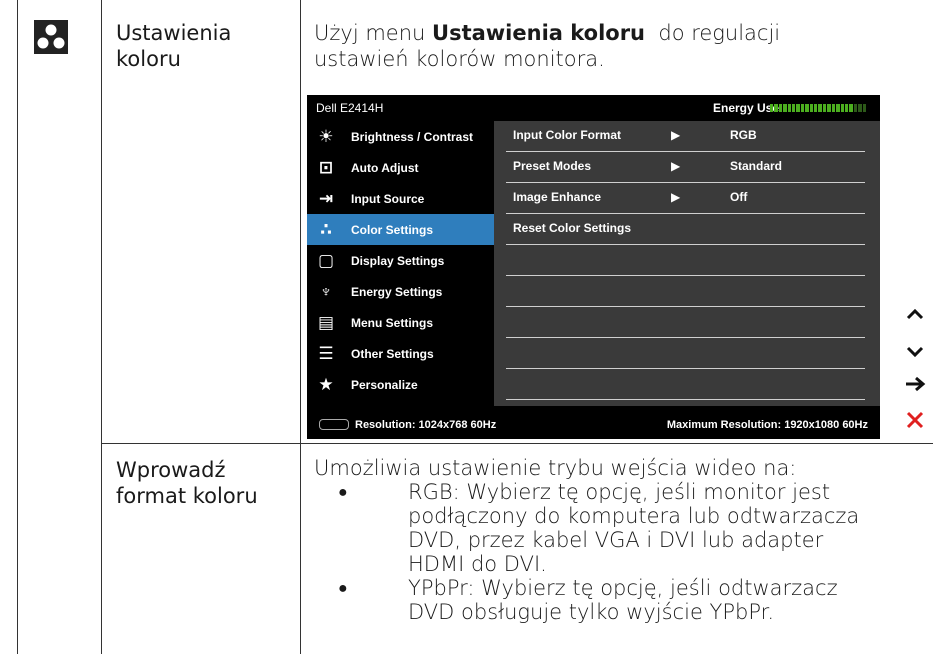 This screenshot has width=933, height=654. What do you see at coordinates (326, 167) in the screenshot?
I see `auto-adjust-icon: ⊡` at bounding box center [326, 167].